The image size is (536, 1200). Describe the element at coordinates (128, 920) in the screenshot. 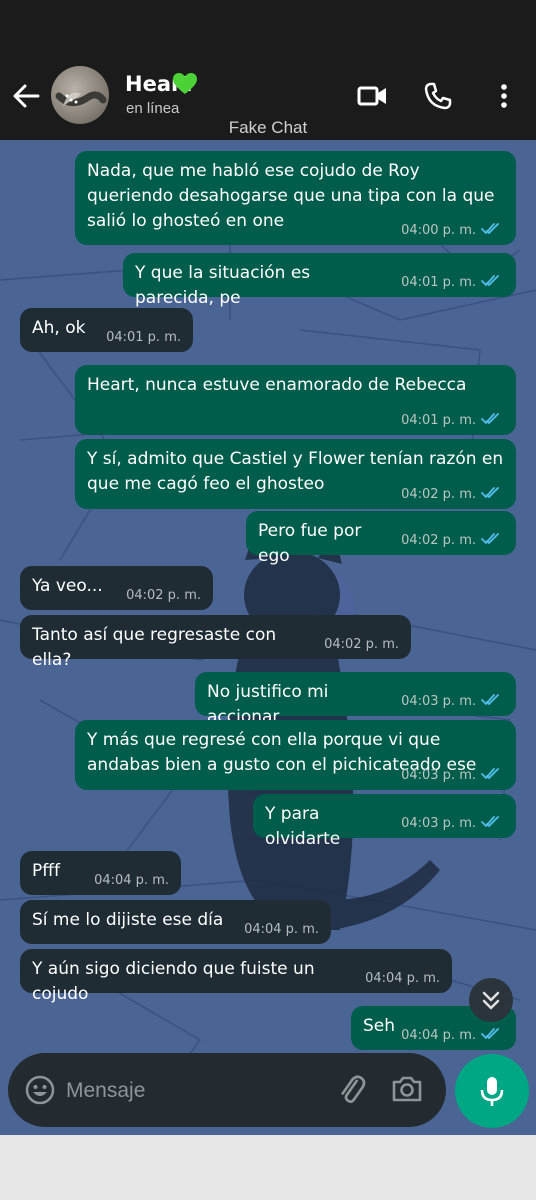

I see `message-text: Sí me lo dijiste ese día` at that location.